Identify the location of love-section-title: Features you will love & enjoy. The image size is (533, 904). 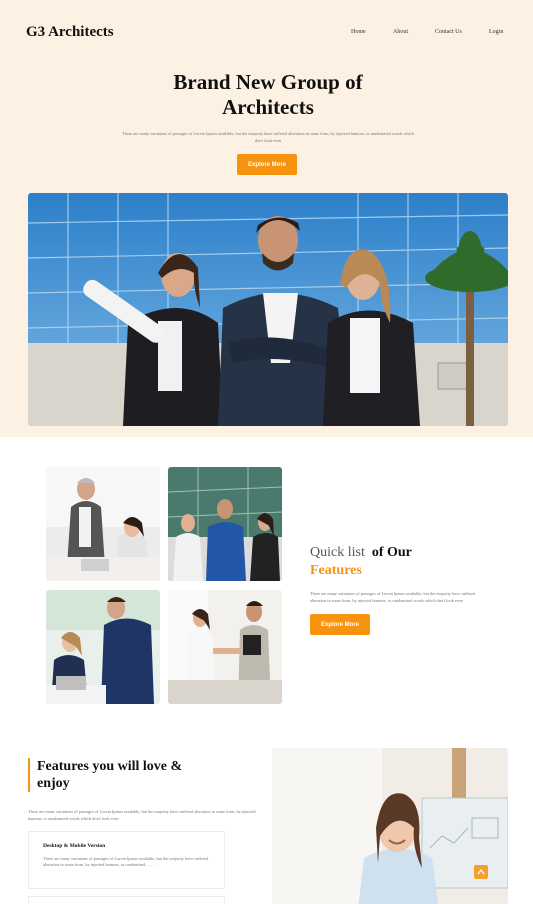
(110, 775).